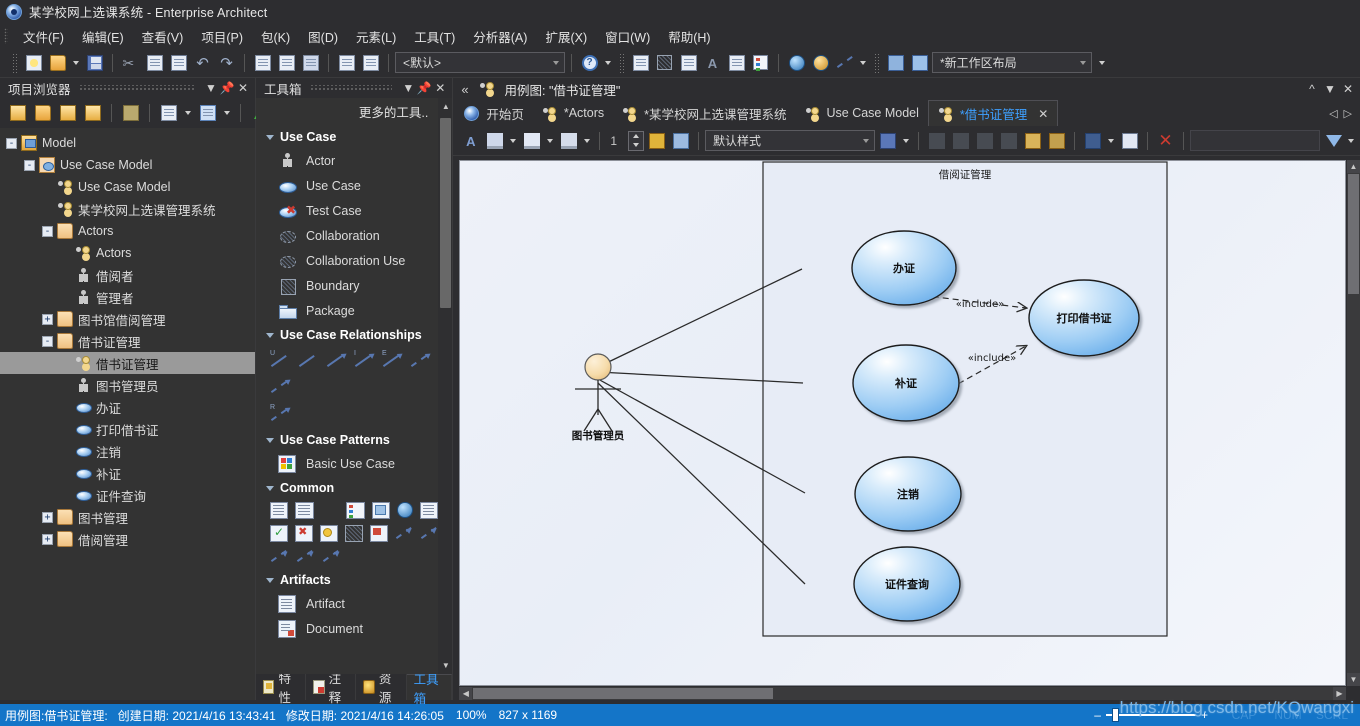 The height and width of the screenshot is (726, 1360). I want to click on relationship-connector-icon: E, so click(393, 360).